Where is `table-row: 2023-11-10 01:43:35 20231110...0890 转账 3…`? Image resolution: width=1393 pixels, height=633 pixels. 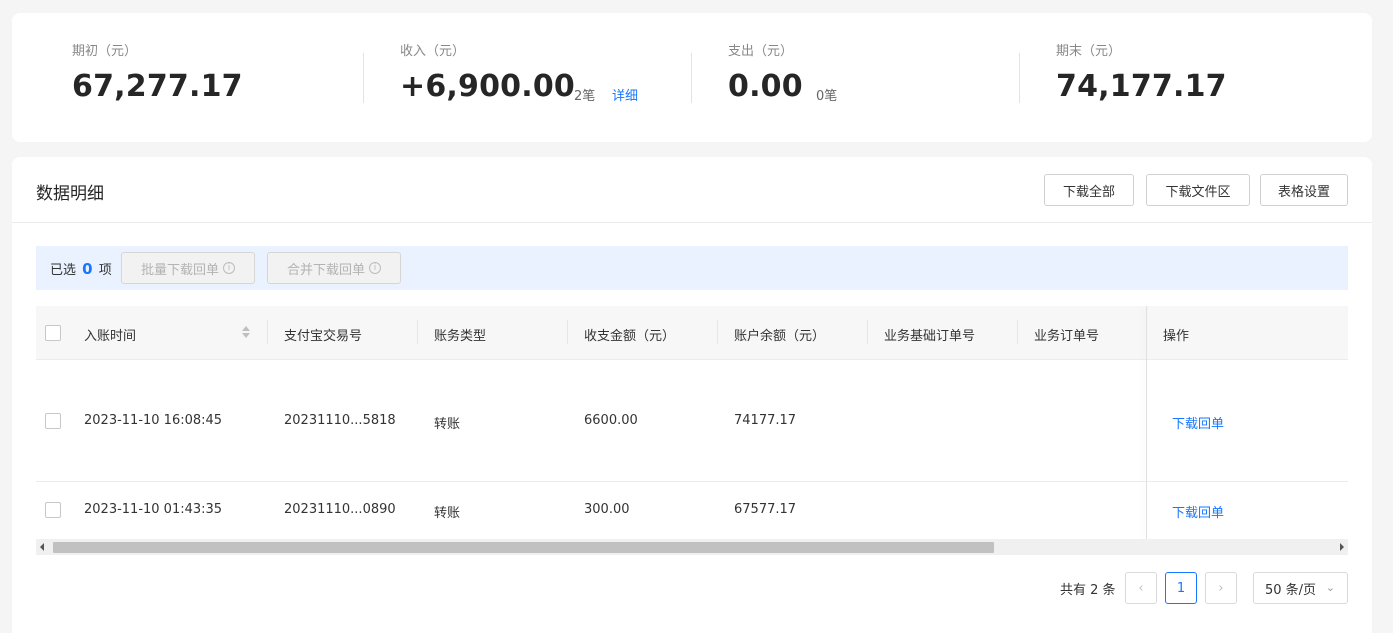
table-row: 2023-11-10 01:43:35 20231110...0890 转账 3… is located at coordinates (692, 510).